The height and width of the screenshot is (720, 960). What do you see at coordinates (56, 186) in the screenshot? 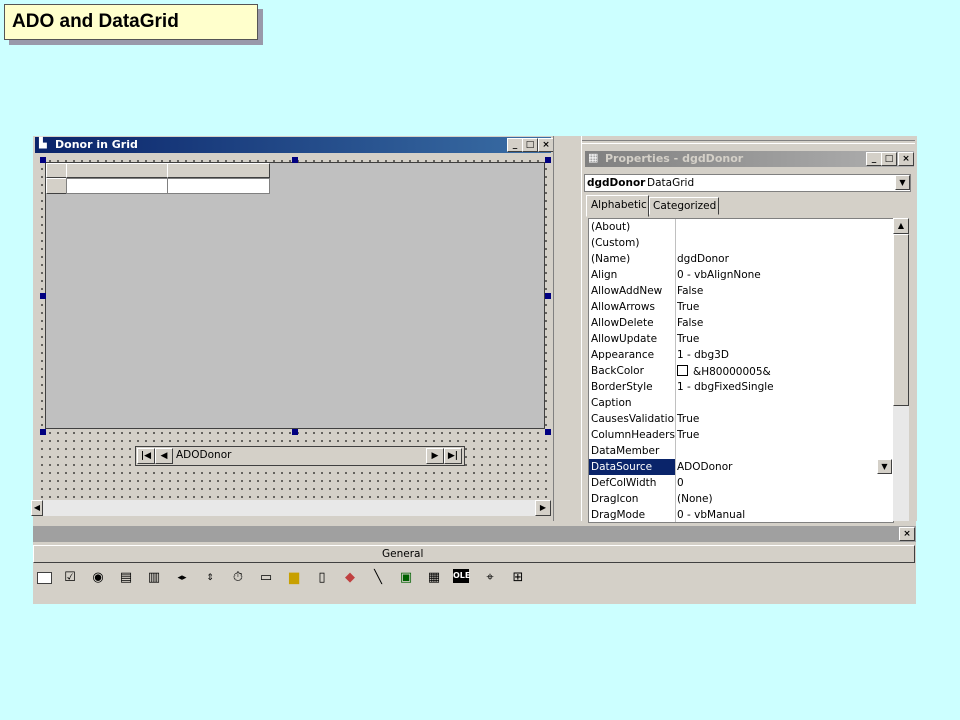
I see `grid-row-selector` at bounding box center [56, 186].